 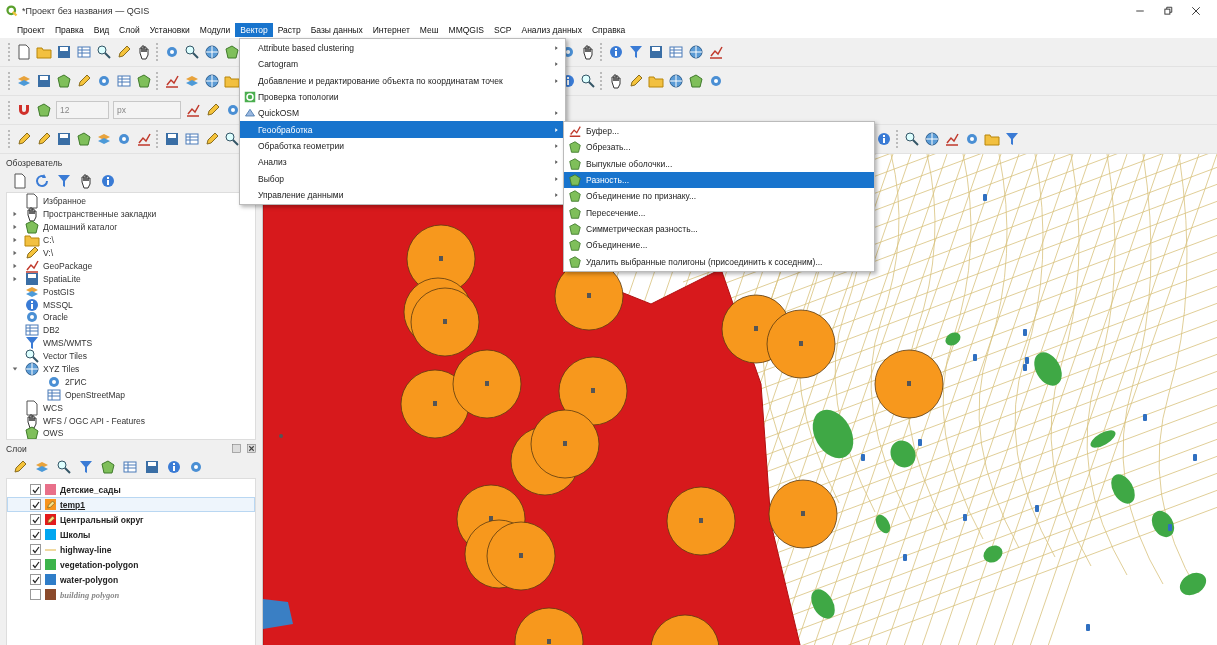 What do you see at coordinates (15, 369) in the screenshot?
I see `collapse-arrow-icon` at bounding box center [15, 369].